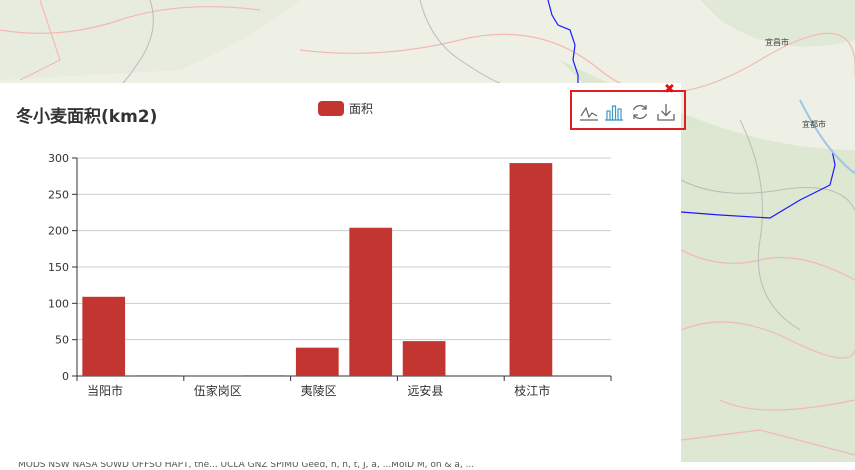 The image size is (855, 470). What do you see at coordinates (640, 112) in the screenshot?
I see `restore-icon` at bounding box center [640, 112].